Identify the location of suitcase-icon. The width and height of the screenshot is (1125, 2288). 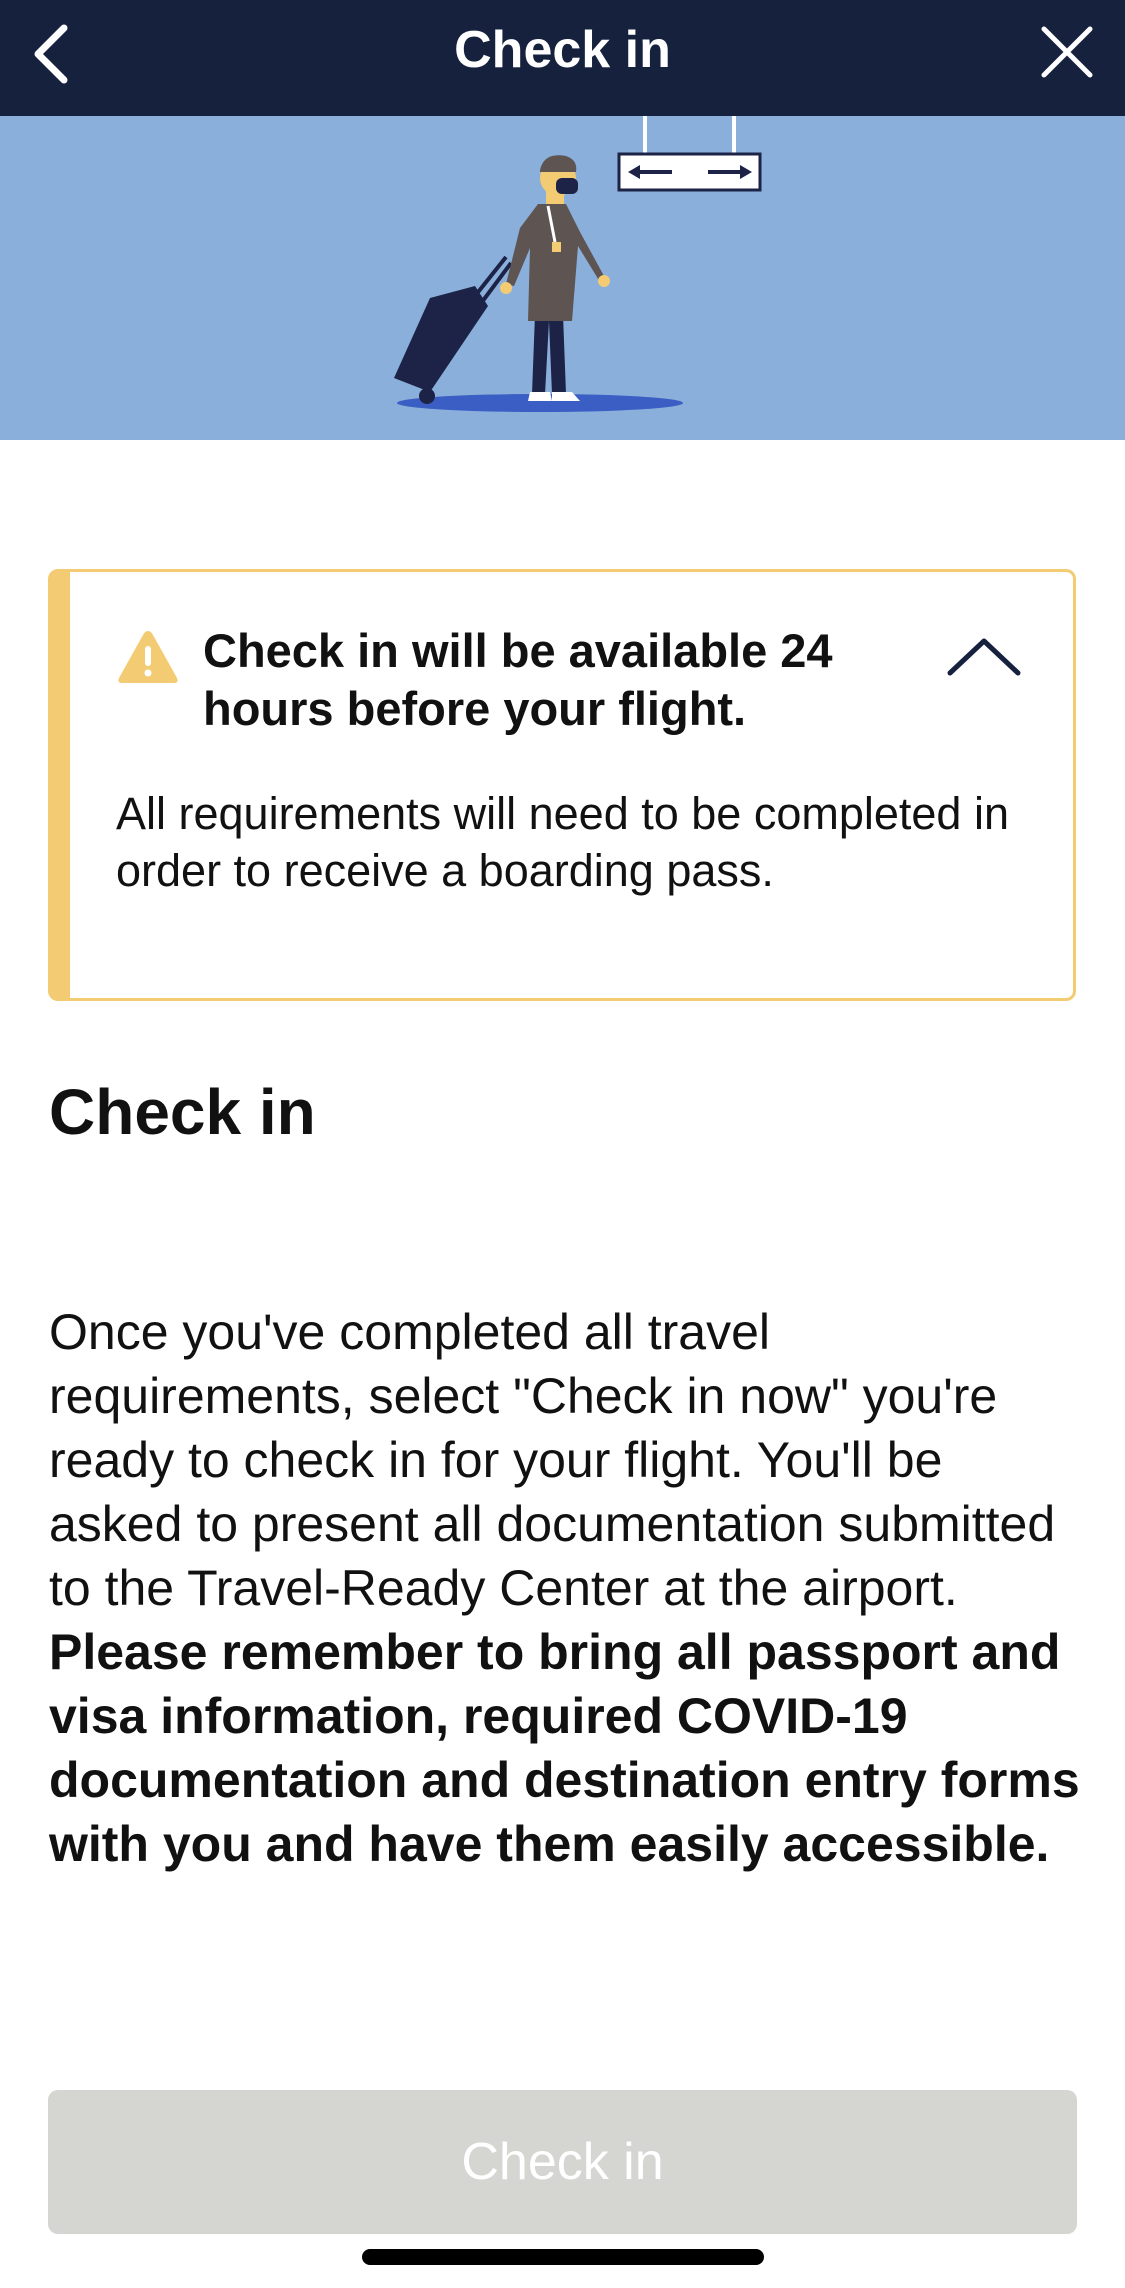
(453, 329).